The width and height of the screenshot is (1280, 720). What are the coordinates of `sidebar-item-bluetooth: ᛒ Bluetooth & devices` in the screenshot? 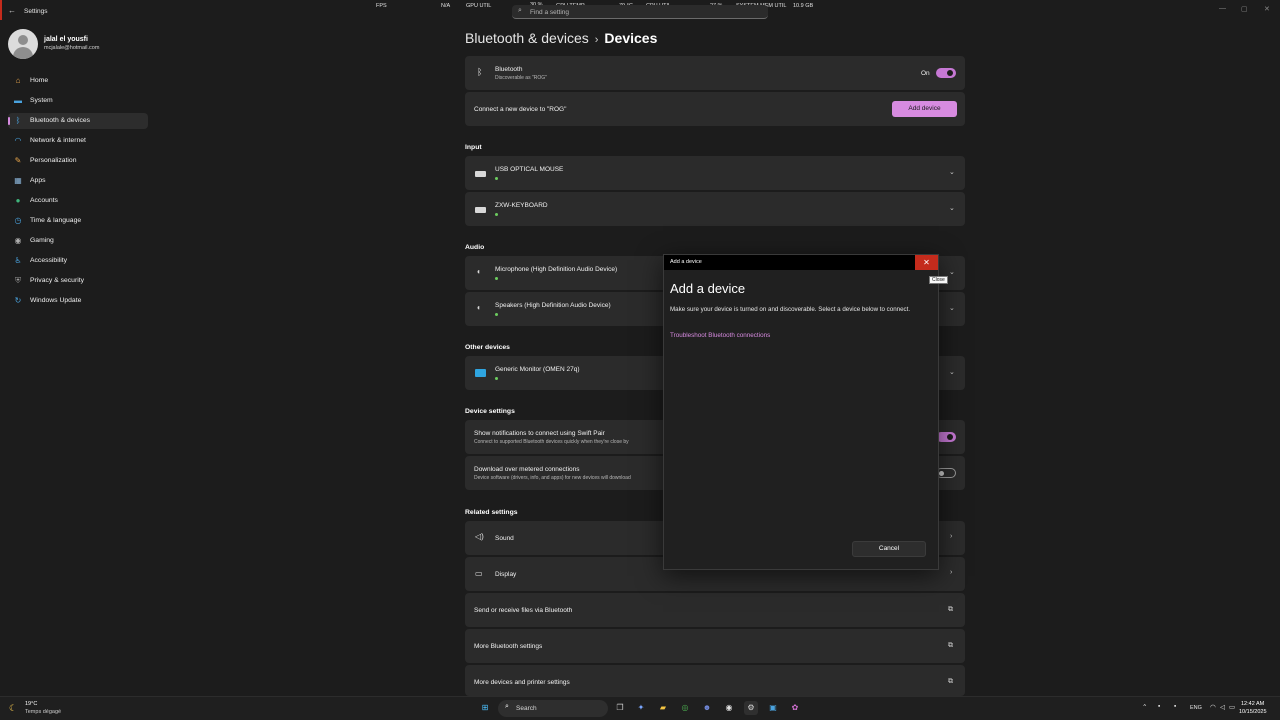 It's located at (78, 121).